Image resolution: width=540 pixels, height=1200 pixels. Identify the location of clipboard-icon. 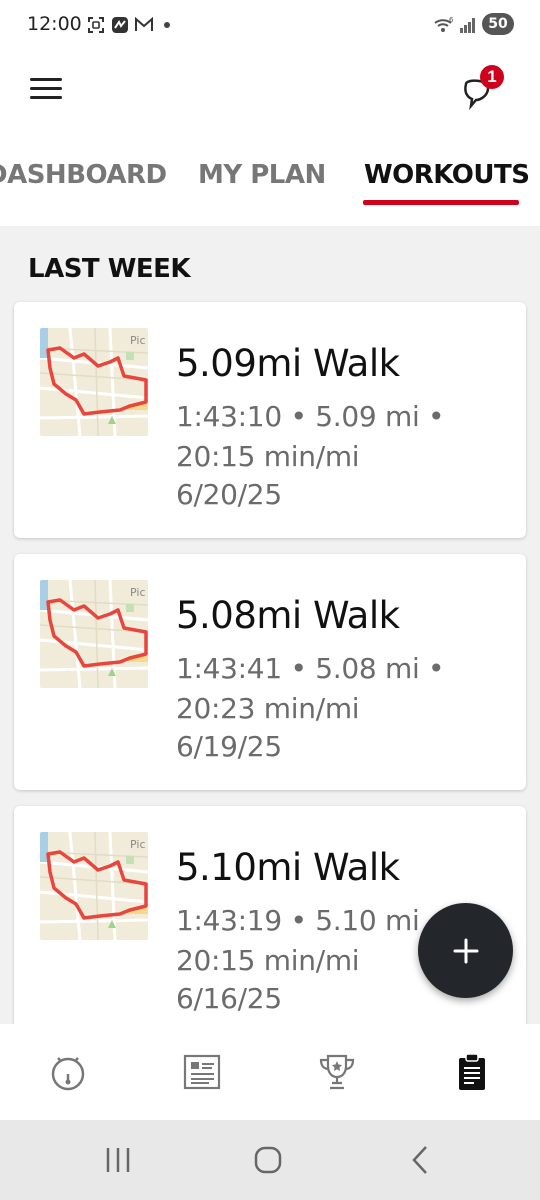
(472, 1071).